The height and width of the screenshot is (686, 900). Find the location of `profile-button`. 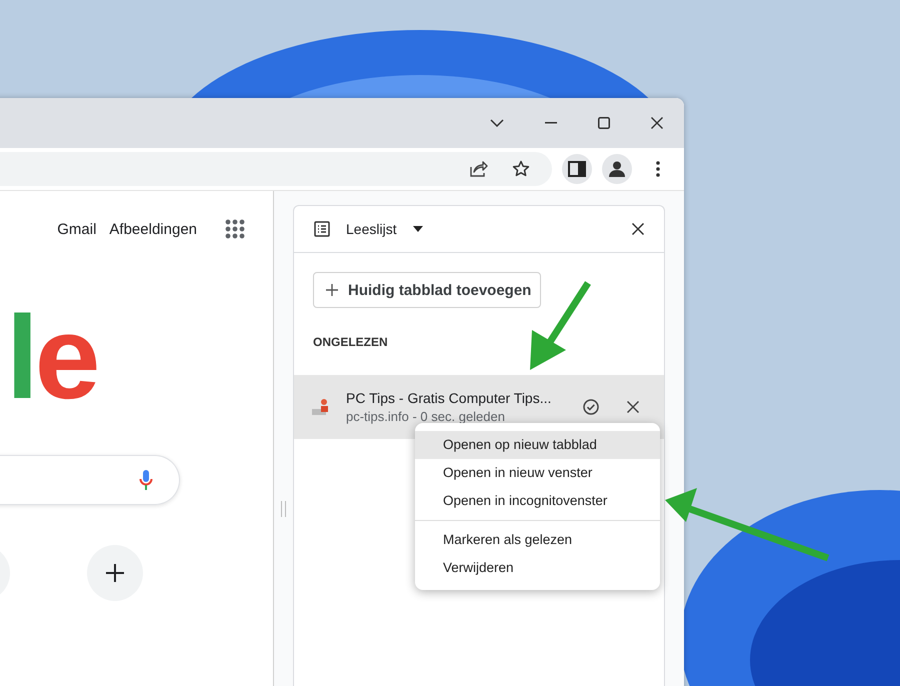

profile-button is located at coordinates (617, 169).